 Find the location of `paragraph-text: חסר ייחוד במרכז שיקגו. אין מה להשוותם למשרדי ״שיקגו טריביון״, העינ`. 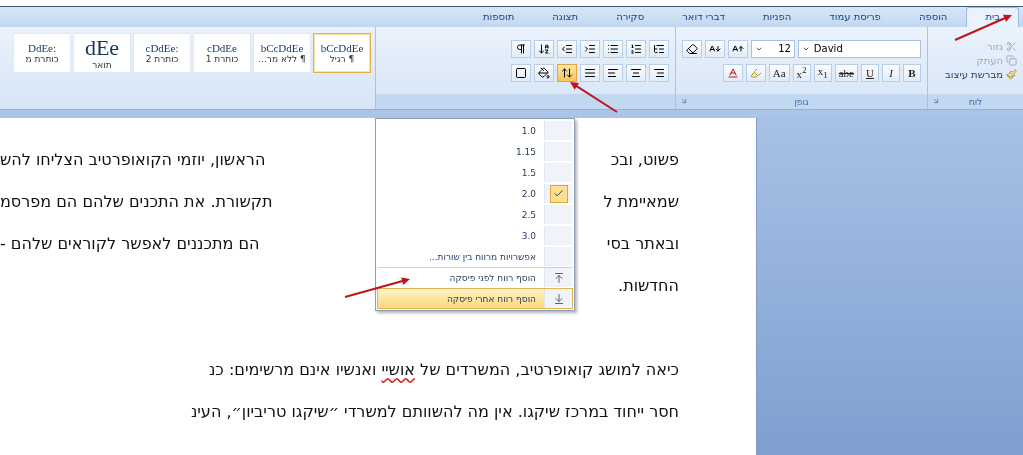

paragraph-text: חסר ייחוד במרכז שיקגו. אין מה להשוותם למשרדי ״שיקגו טריביון״, העינ is located at coordinates (434, 411).